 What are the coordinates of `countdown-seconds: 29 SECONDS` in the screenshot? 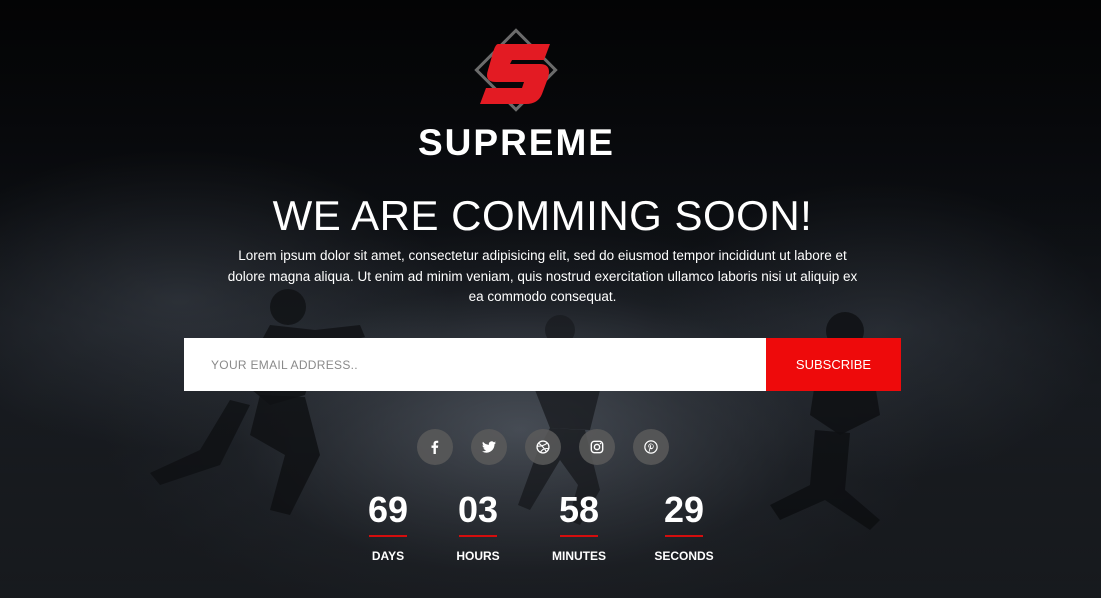 It's located at (684, 525).